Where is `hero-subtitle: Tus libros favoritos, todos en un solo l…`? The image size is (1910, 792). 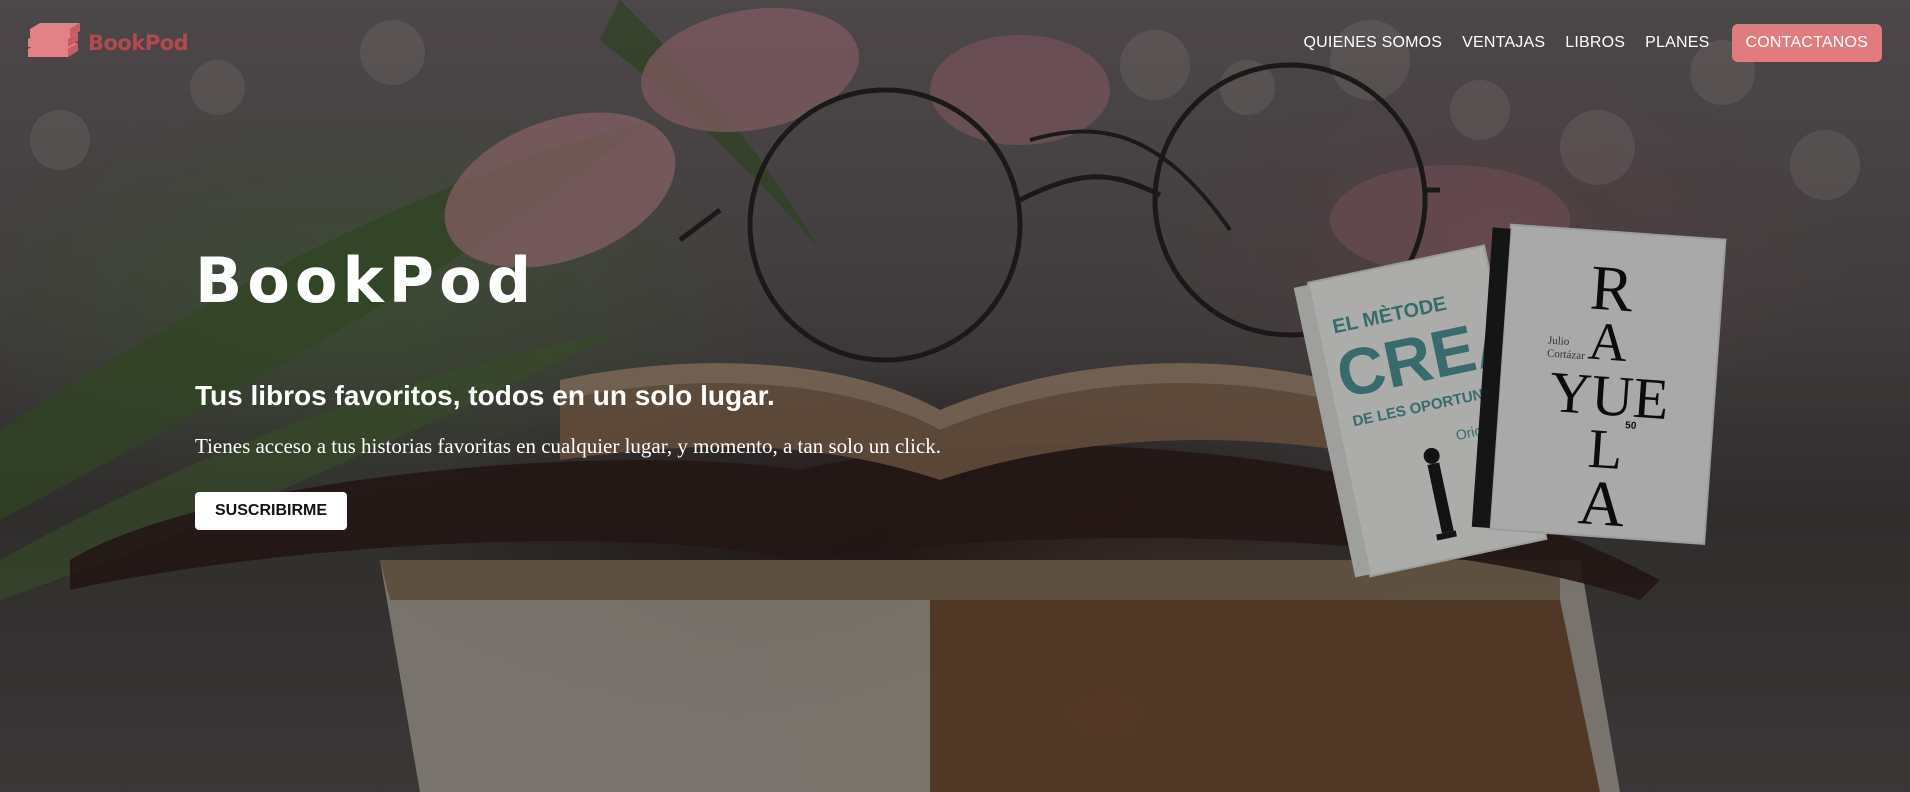 hero-subtitle: Tus libros favoritos, todos en un solo l… is located at coordinates (485, 395).